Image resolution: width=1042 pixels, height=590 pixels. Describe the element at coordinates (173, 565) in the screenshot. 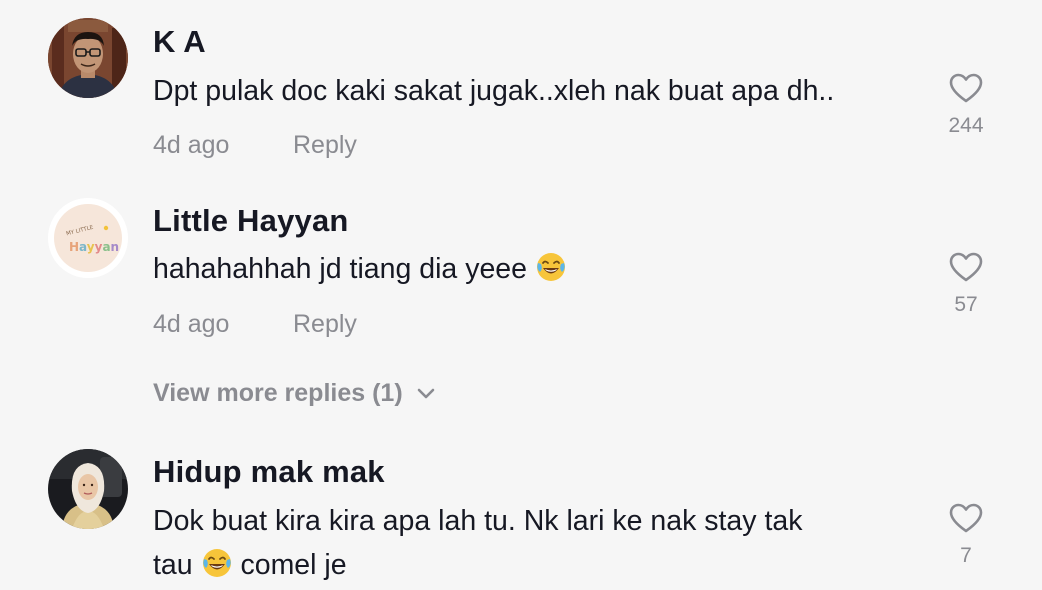

I see `comment-text-content: tau` at that location.